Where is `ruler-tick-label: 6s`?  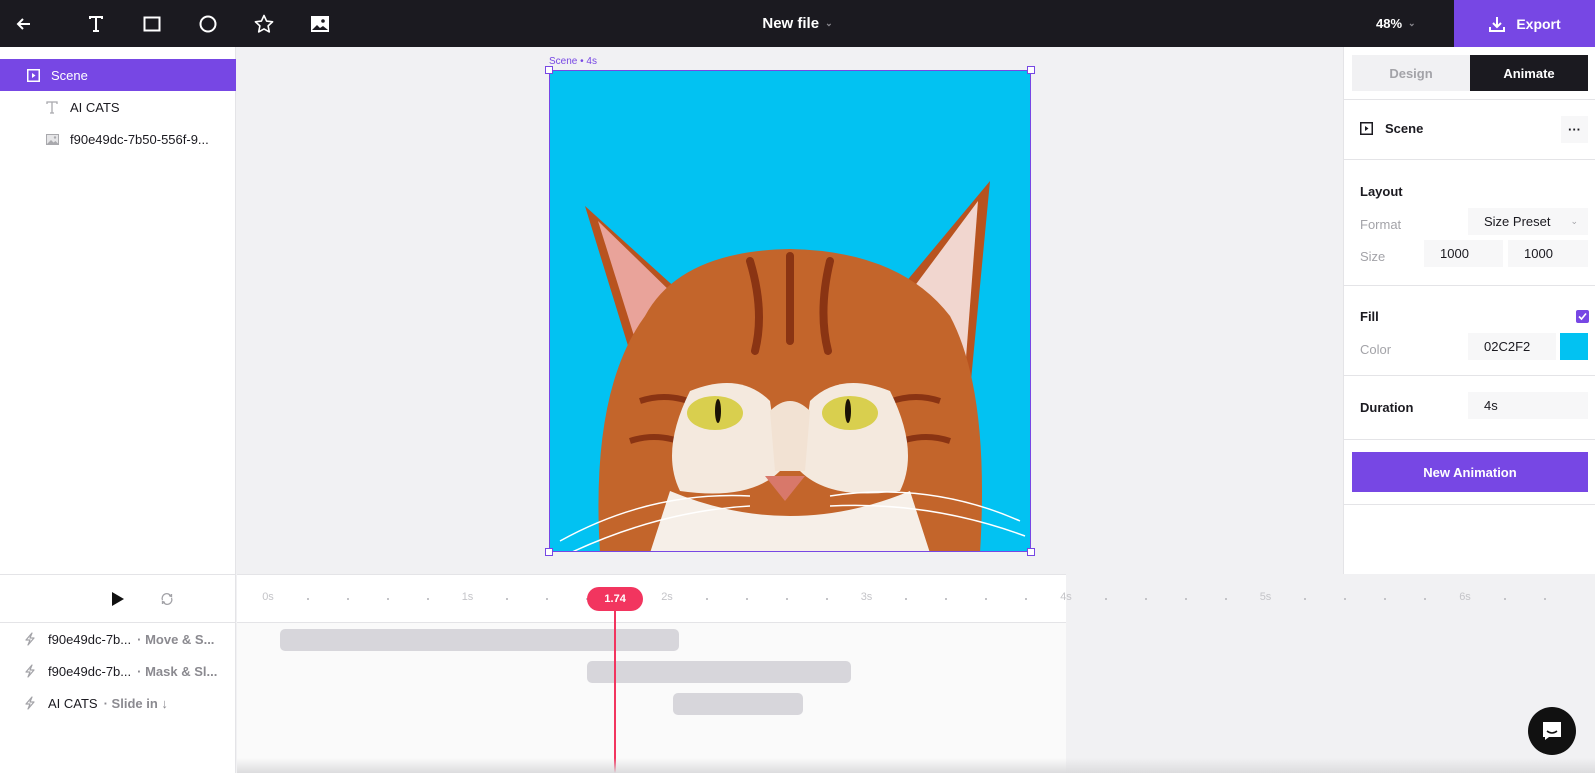
ruler-tick-label: 6s is located at coordinates (1465, 597).